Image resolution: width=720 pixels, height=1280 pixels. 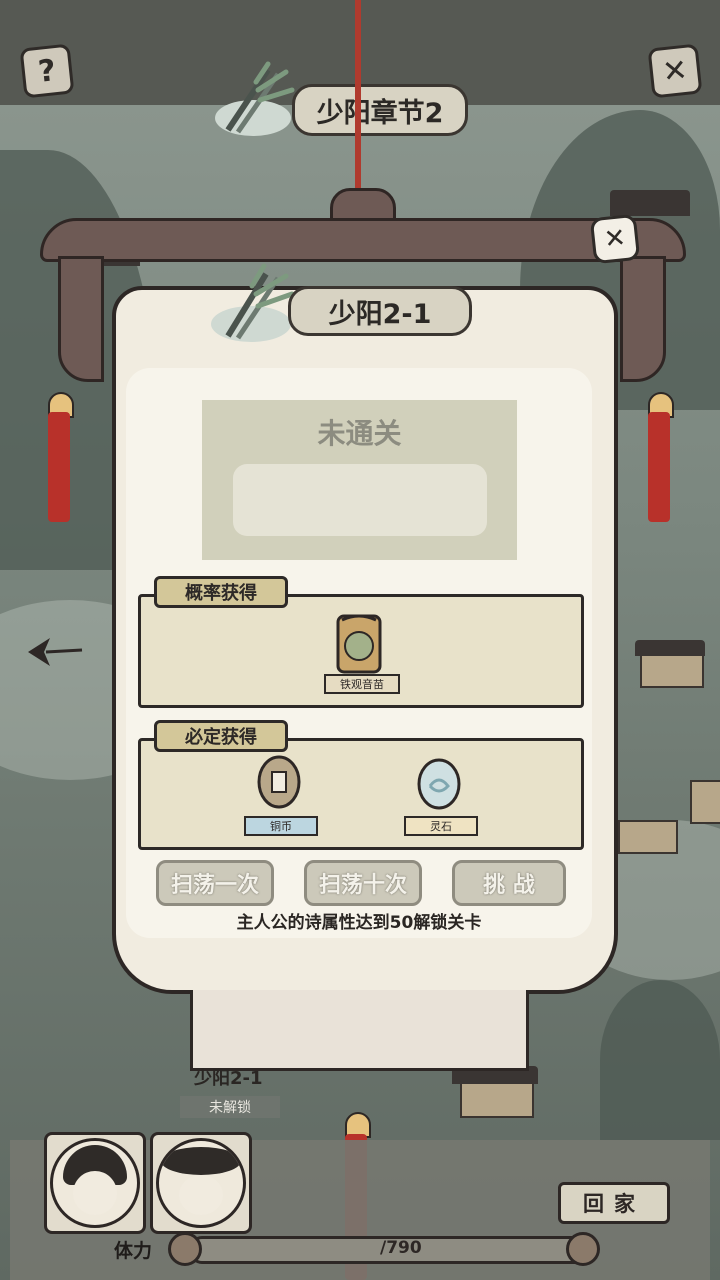 What do you see at coordinates (358, 100) in the screenshot?
I see `hanging-cord` at bounding box center [358, 100].